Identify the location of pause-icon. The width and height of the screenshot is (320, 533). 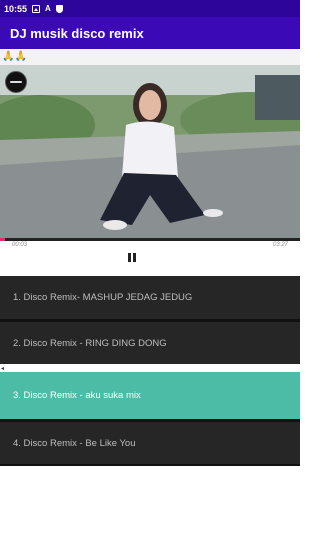
(129, 257).